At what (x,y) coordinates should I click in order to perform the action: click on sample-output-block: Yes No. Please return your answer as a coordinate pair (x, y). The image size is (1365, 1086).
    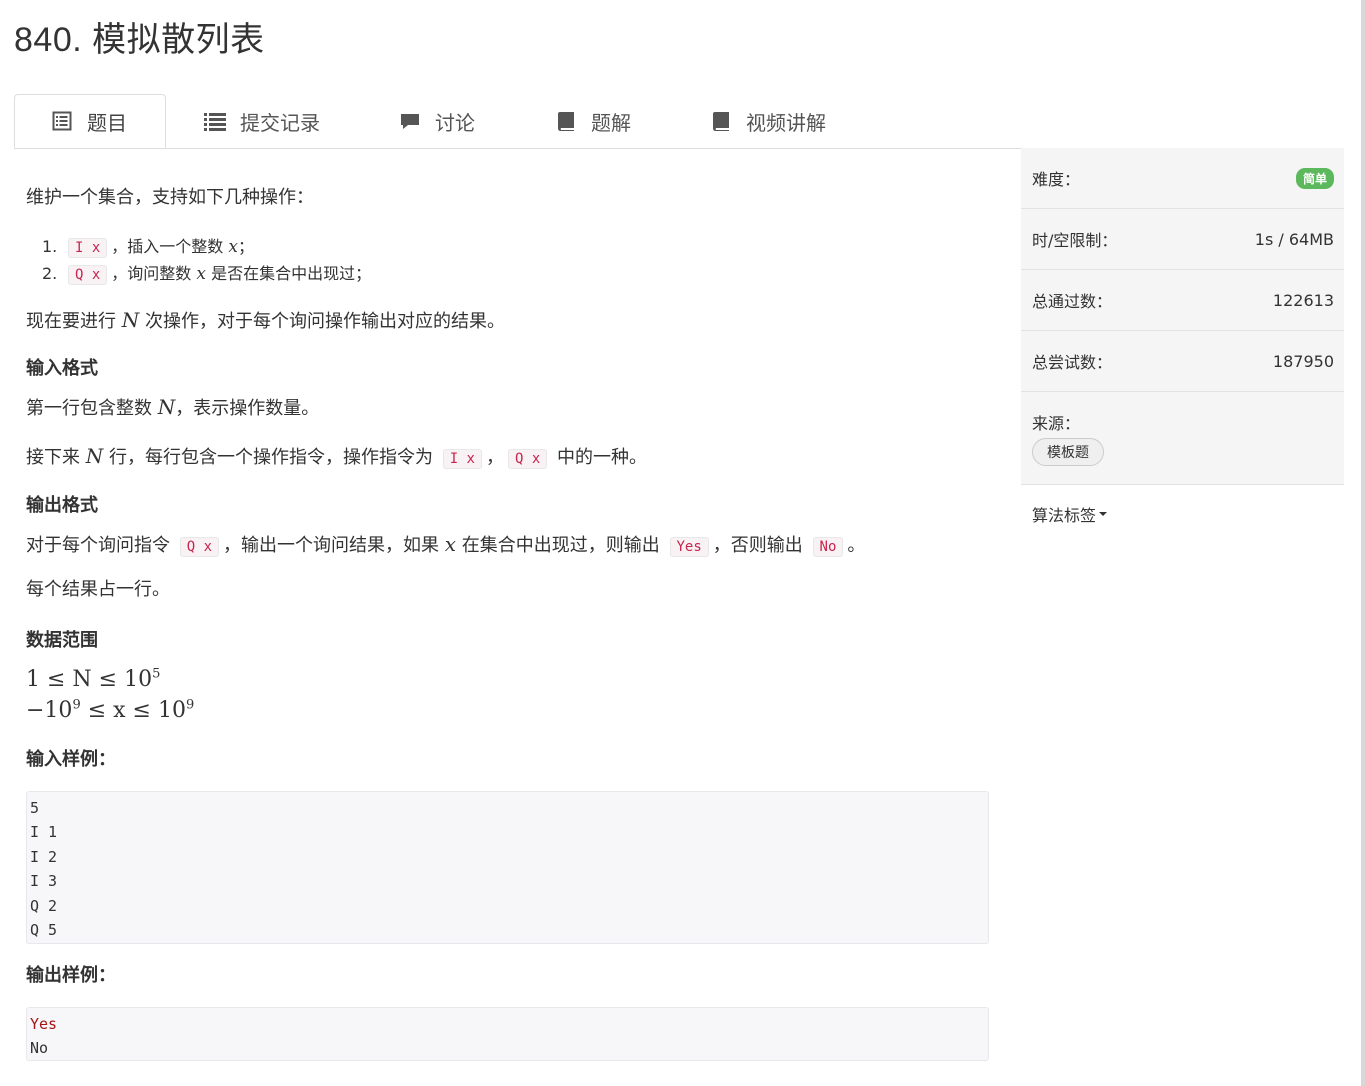
    Looking at the image, I should click on (507, 1034).